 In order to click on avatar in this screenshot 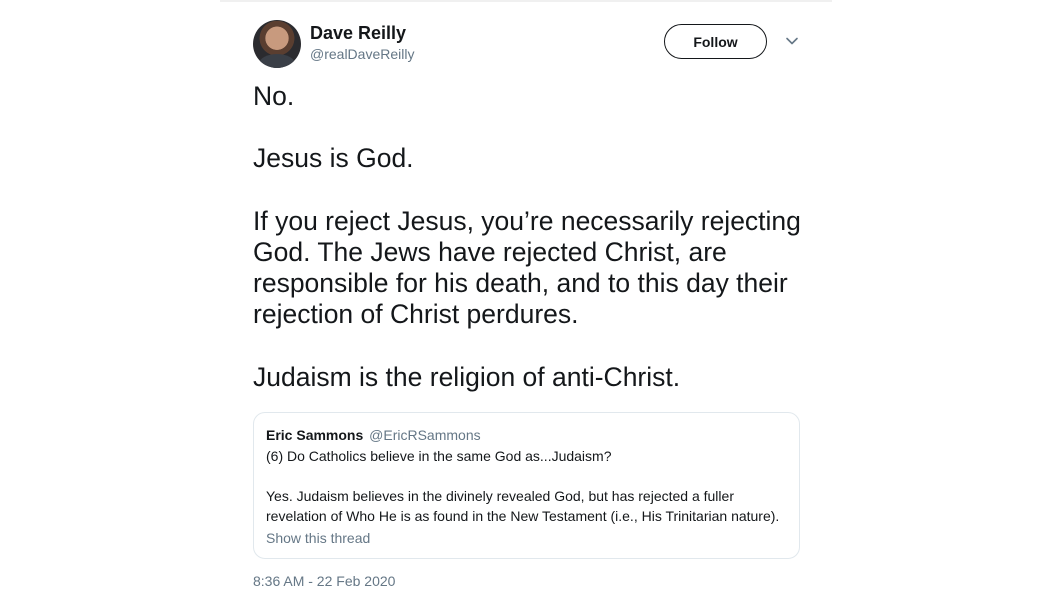, I will do `click(277, 44)`.